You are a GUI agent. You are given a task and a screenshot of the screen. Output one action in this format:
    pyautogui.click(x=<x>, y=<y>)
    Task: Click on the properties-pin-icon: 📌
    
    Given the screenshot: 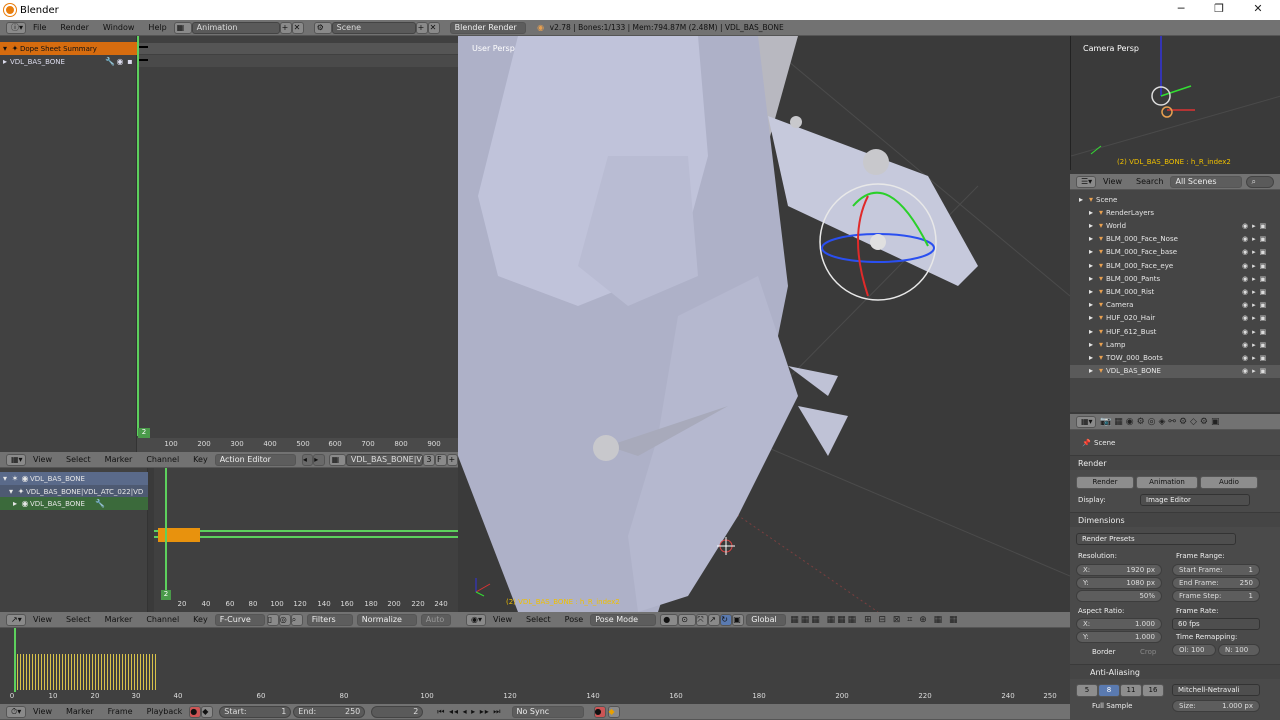 What is the action you would take?
    pyautogui.click(x=1086, y=443)
    